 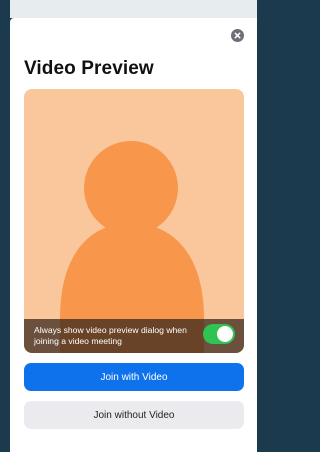 What do you see at coordinates (134, 377) in the screenshot?
I see `join-with-video-button: Join with Video` at bounding box center [134, 377].